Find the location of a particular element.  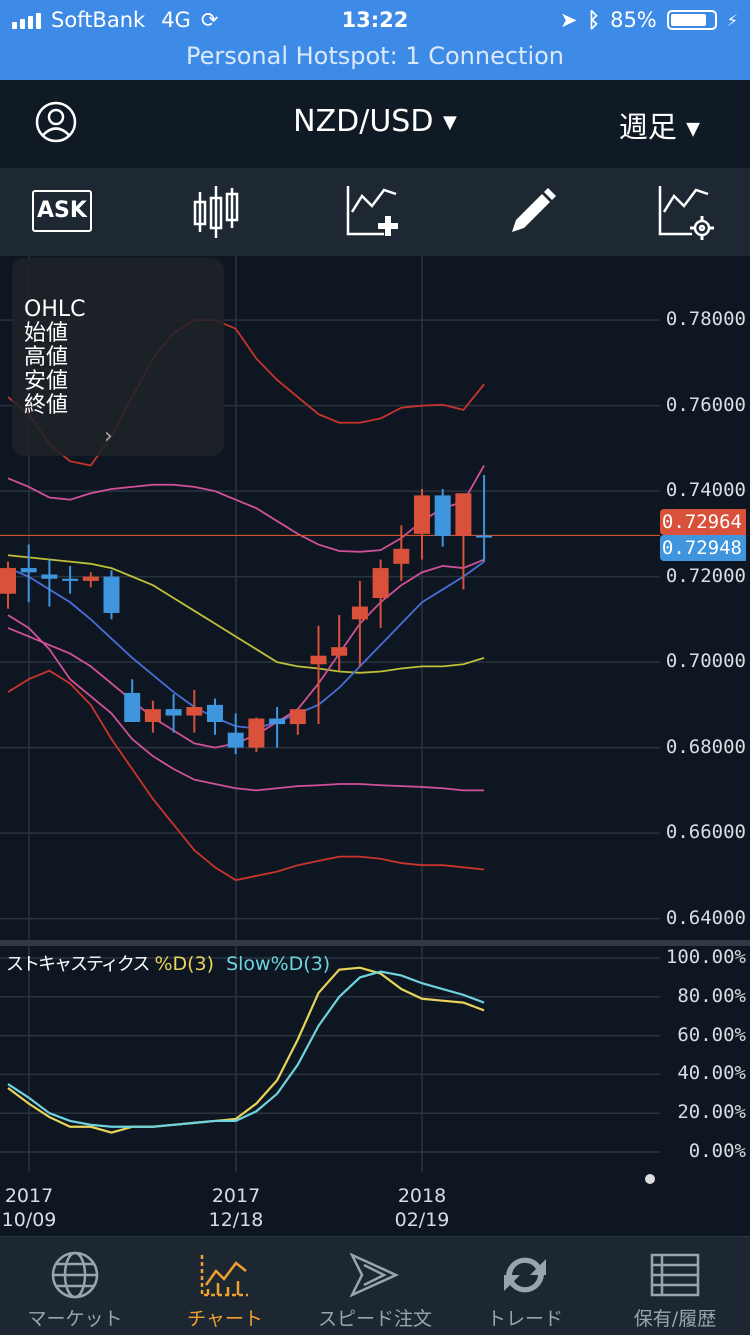

scroll-indicator is located at coordinates (650, 1179).